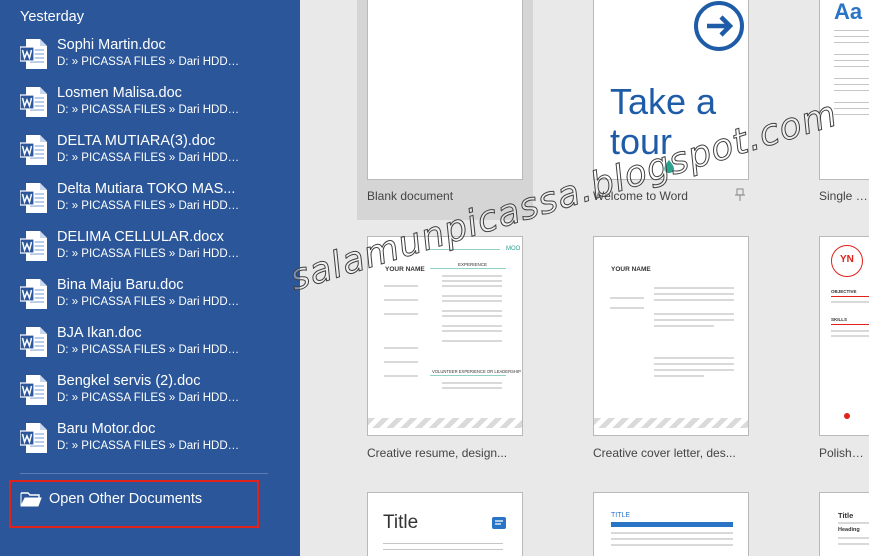 The height and width of the screenshot is (556, 869). I want to click on aa-glyph: Aa, so click(848, 12).